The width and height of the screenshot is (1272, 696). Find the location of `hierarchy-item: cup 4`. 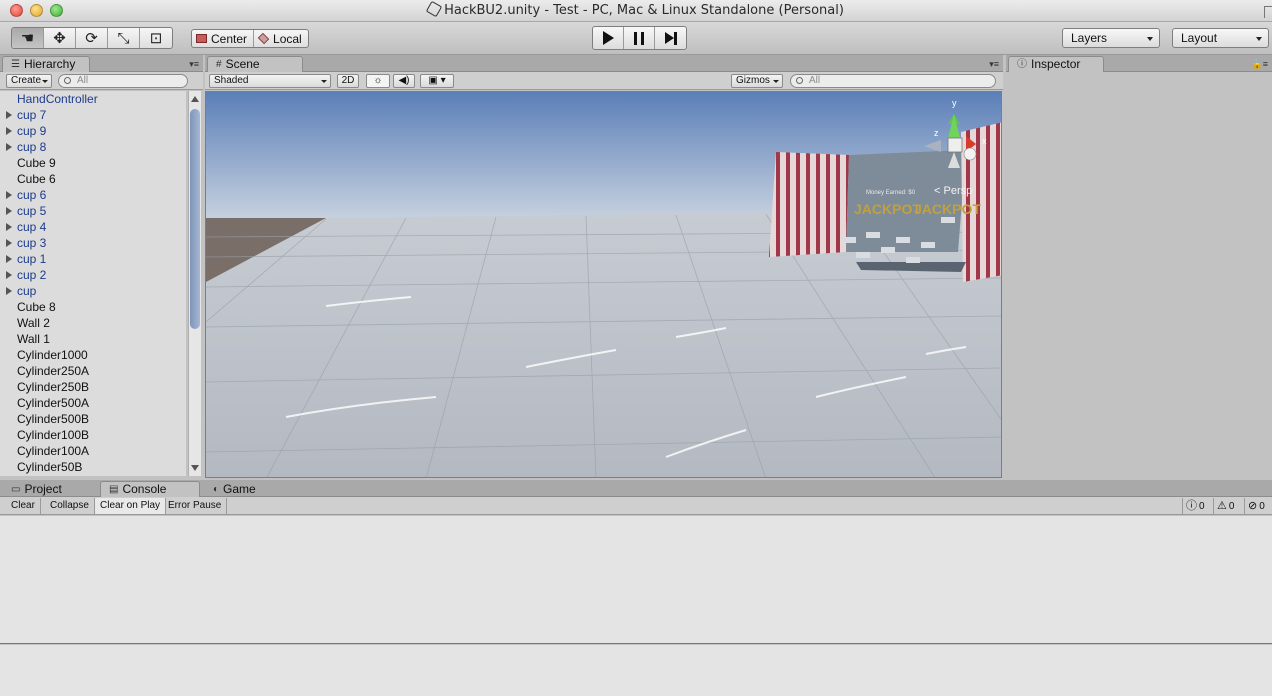

hierarchy-item: cup 4 is located at coordinates (93, 227).